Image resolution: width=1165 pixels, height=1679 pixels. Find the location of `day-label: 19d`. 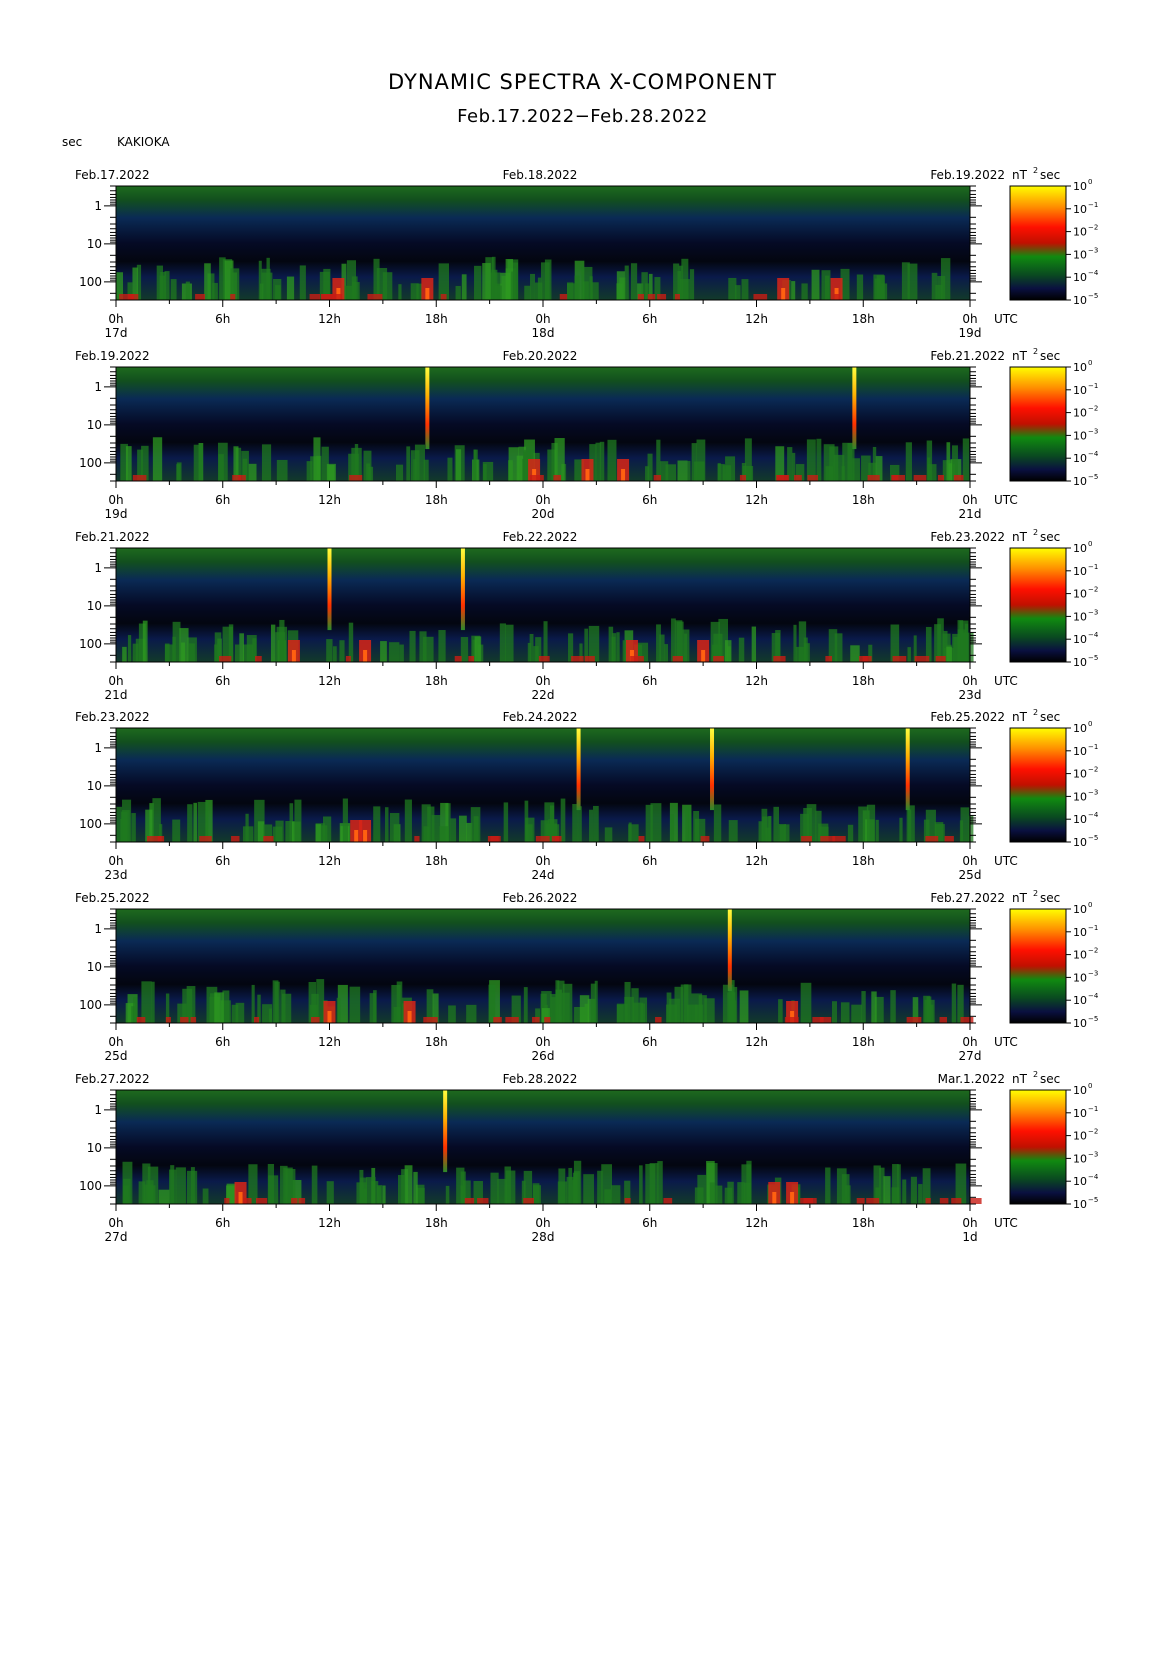

day-label: 19d is located at coordinates (970, 333).